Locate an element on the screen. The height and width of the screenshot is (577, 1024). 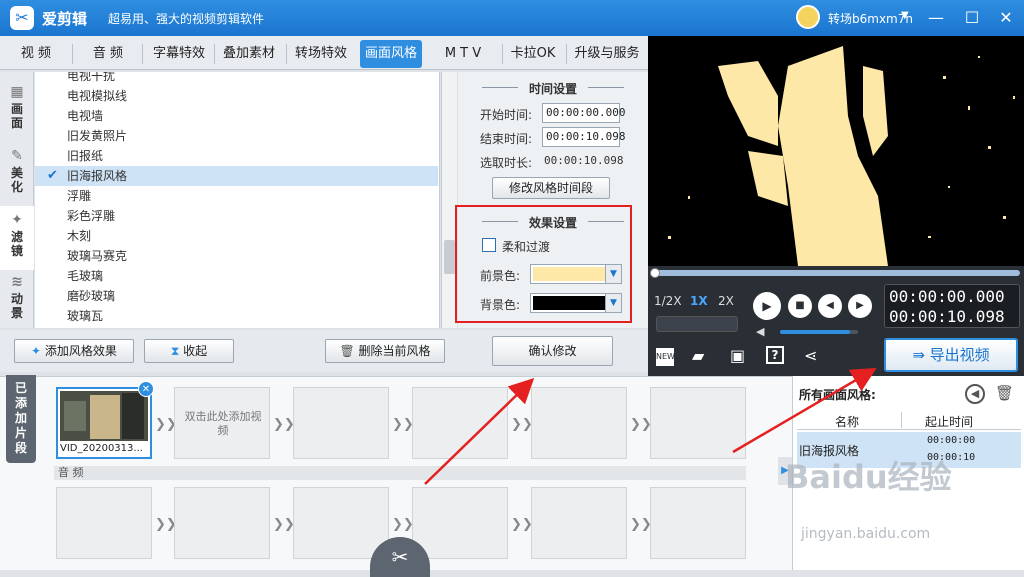
list-item: 玻璃马赛克 is located at coordinates (236, 256).